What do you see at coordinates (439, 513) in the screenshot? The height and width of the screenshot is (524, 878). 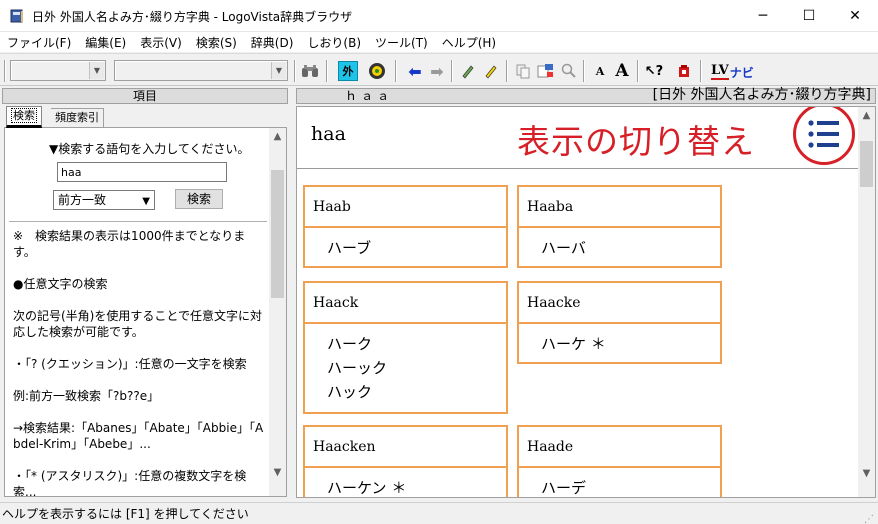 I see `status-bar: ヘルプを表示するには [F1] を押してください ⋰` at bounding box center [439, 513].